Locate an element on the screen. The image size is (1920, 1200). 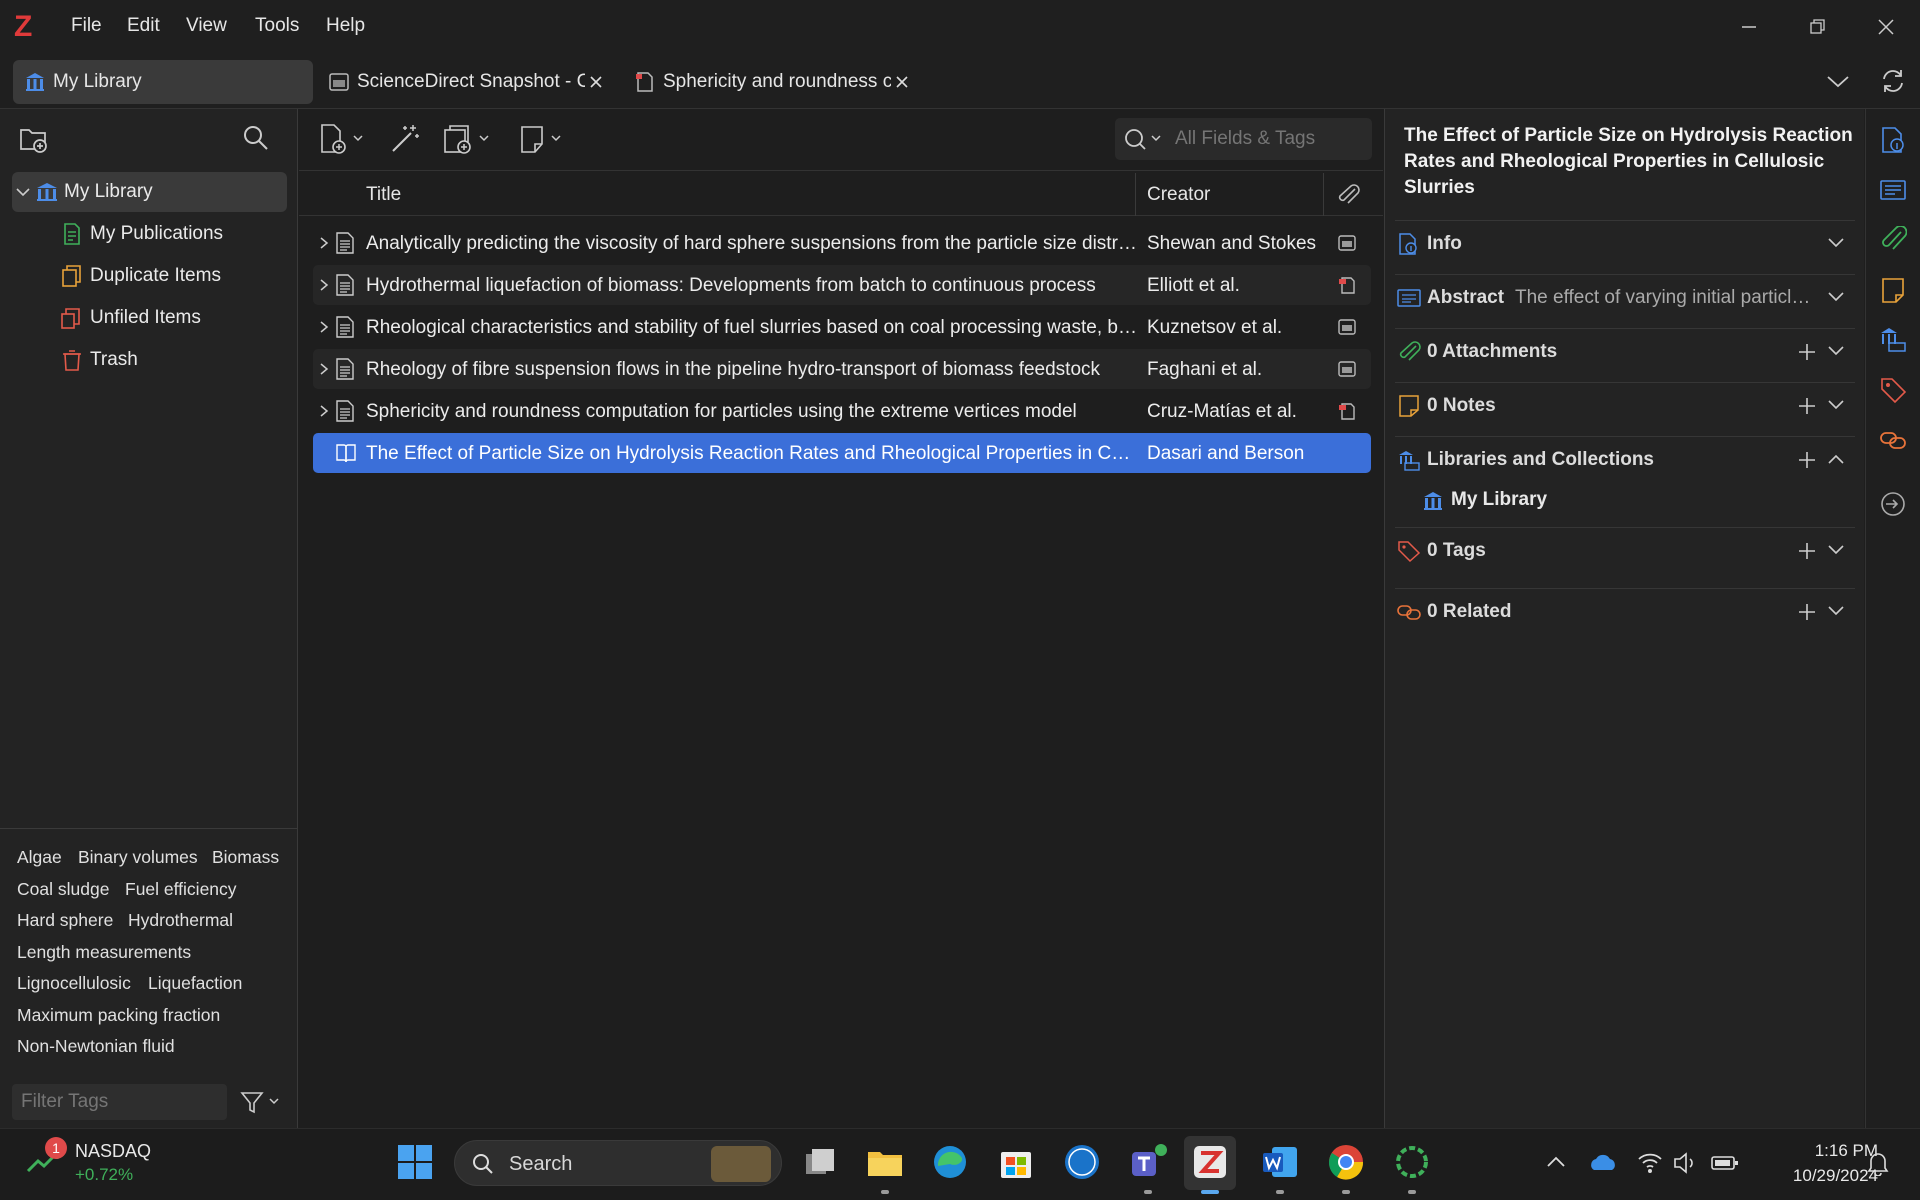
column-title: Title is located at coordinates (383, 195).